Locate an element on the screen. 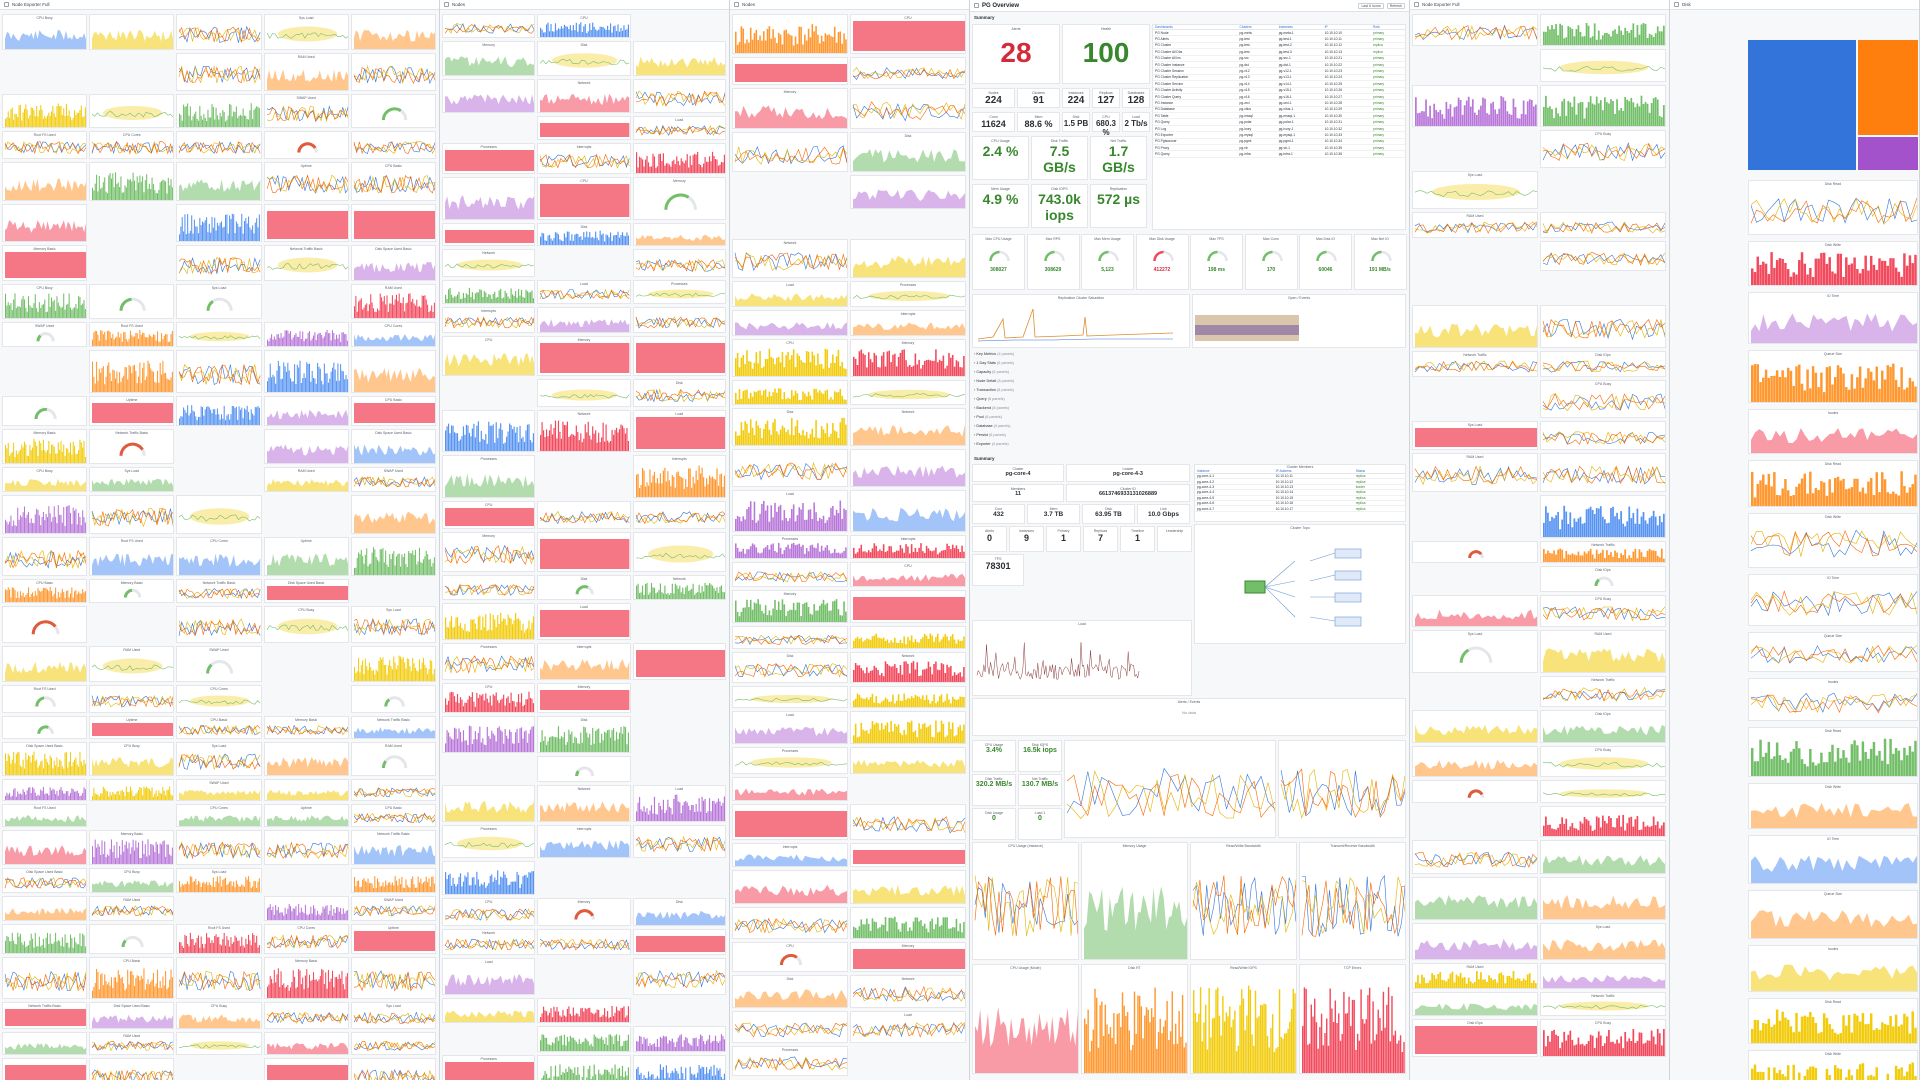 This screenshot has width=1920, height=1080. load-panel: Load is located at coordinates (1082, 658).